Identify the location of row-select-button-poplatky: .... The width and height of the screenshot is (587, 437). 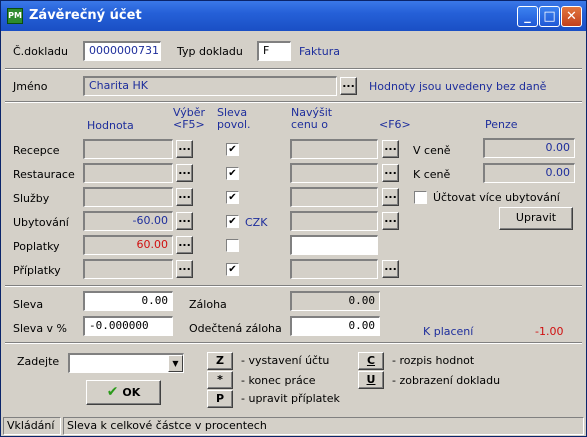
(184, 245).